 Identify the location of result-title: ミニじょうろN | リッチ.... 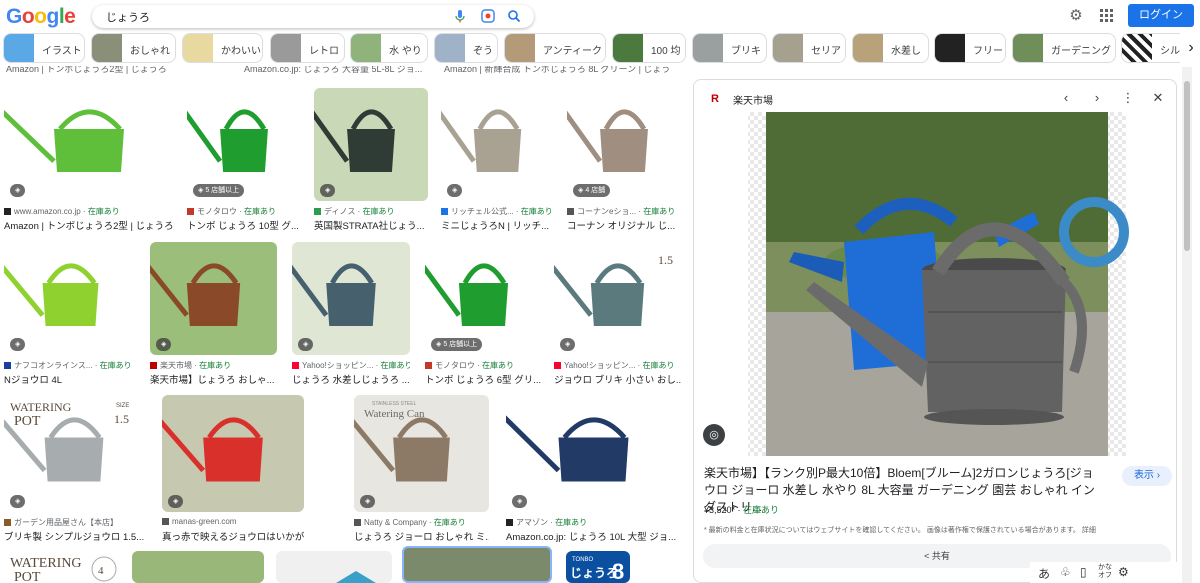
(497, 225).